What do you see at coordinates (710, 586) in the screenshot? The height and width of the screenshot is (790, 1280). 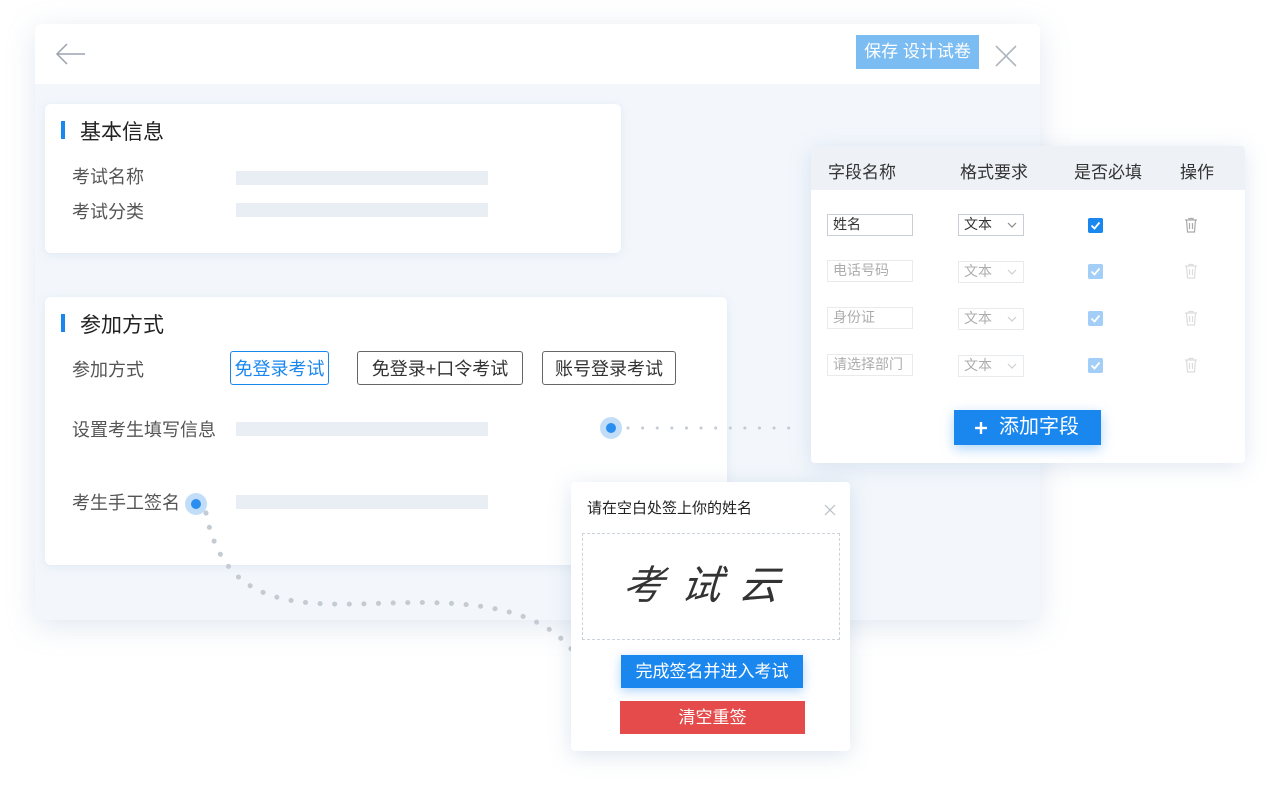 I see `handwritten-signature: 考试云` at bounding box center [710, 586].